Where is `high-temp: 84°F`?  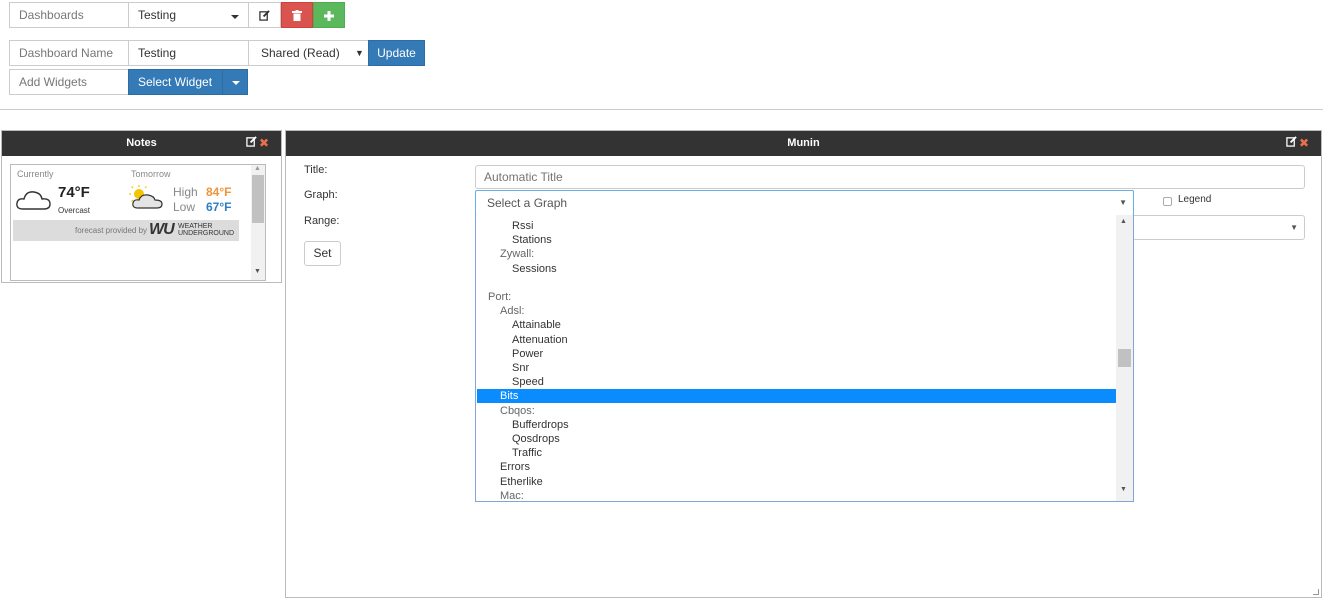
high-temp: 84°F is located at coordinates (219, 192).